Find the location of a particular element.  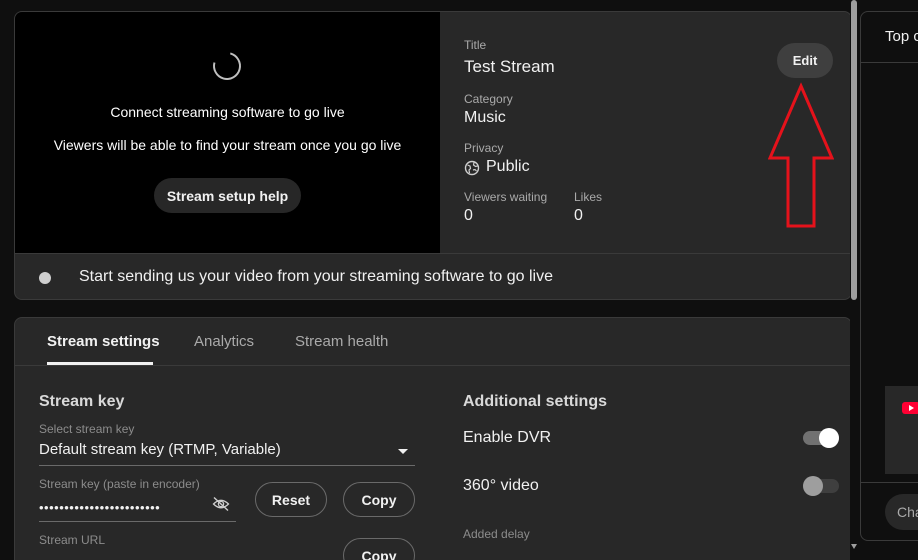

stream-key-select: Default stream key (RTMP, Variable) is located at coordinates (160, 449).